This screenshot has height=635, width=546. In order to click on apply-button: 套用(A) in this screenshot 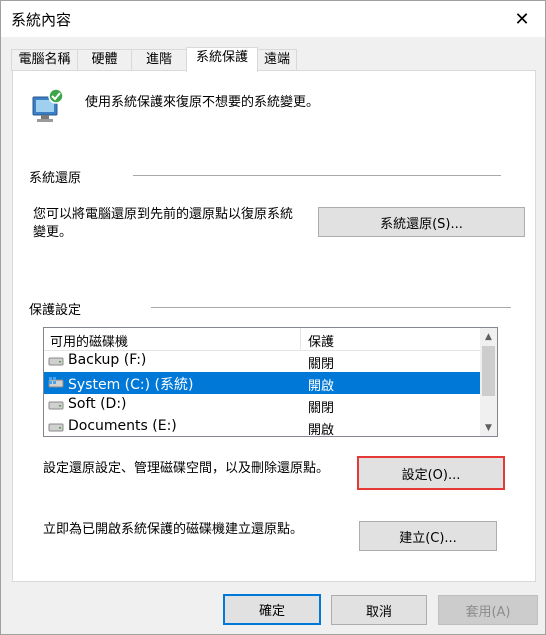, I will do `click(488, 610)`.